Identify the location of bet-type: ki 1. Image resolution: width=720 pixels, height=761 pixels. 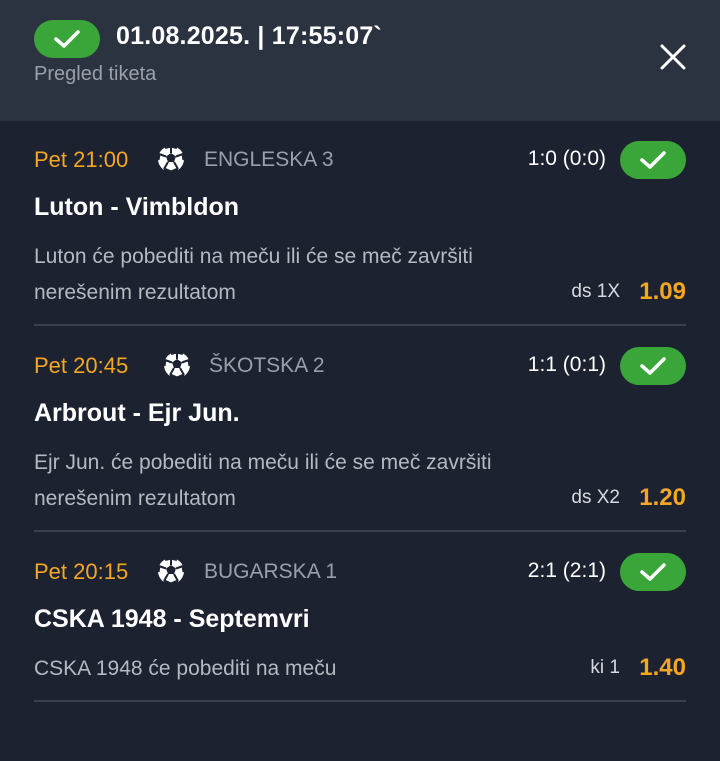
(605, 667).